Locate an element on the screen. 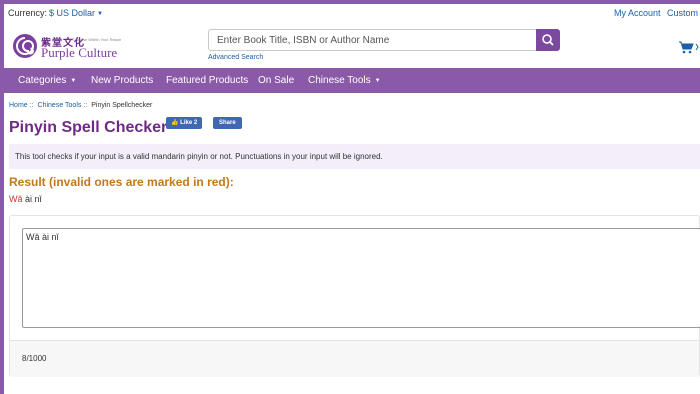 Image resolution: width=700 pixels, height=394 pixels. breadcrumb-chinese-tools: Chinese Tools is located at coordinates (60, 105).